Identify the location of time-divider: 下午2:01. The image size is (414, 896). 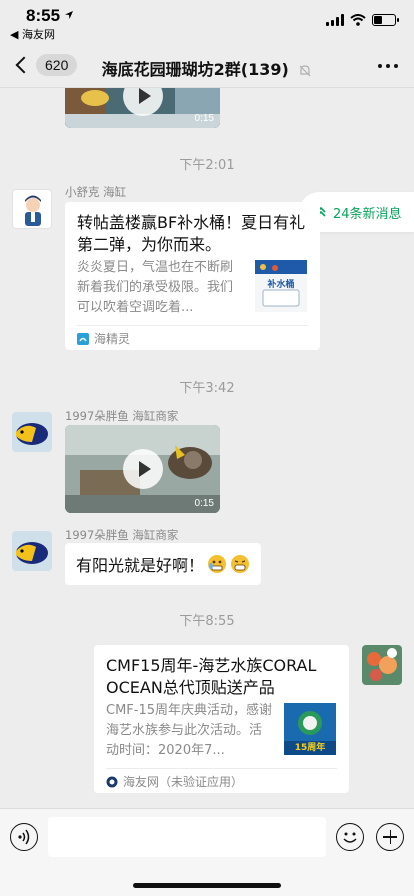
(207, 165).